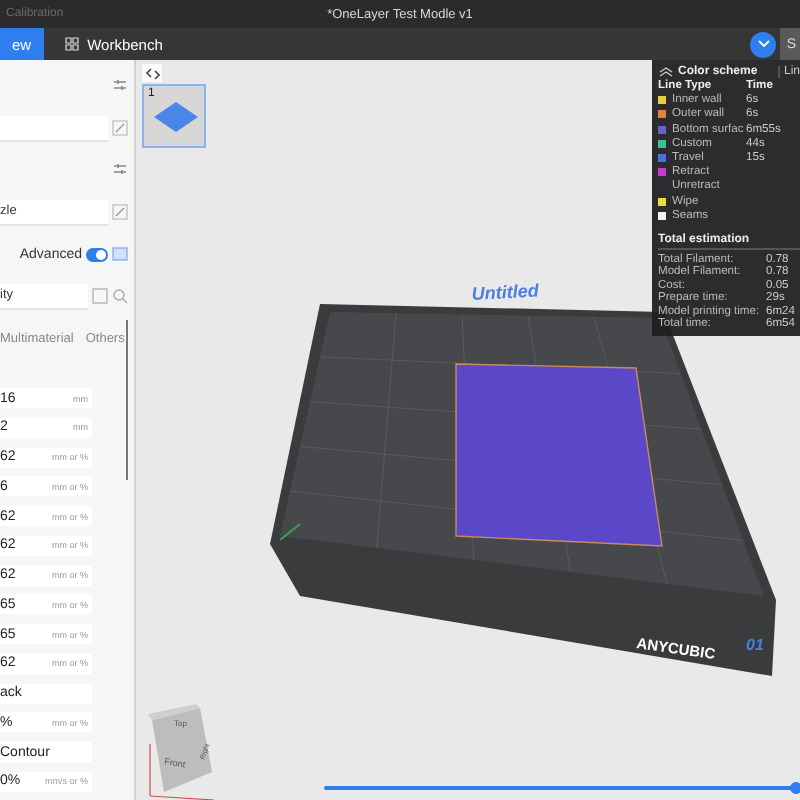  I want to click on collapse-button, so click(152, 73).